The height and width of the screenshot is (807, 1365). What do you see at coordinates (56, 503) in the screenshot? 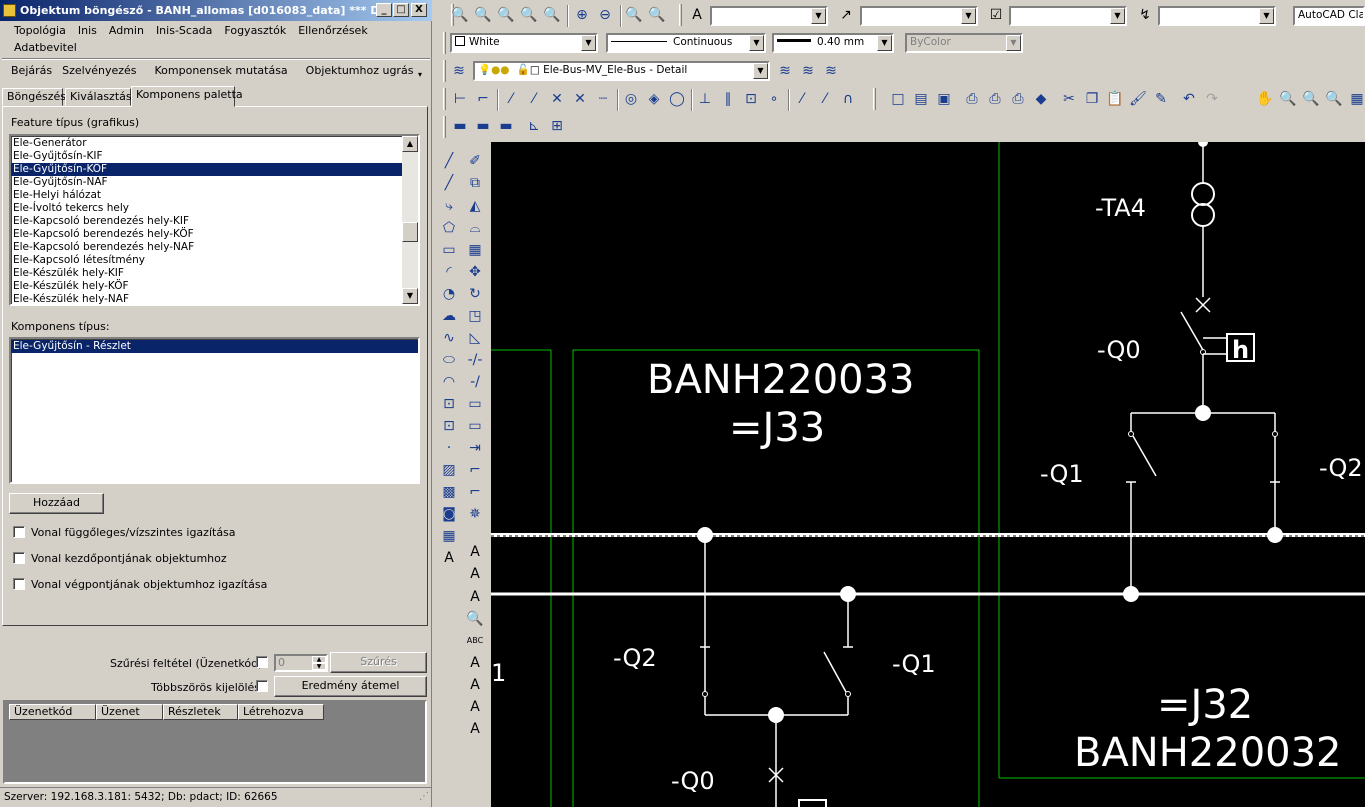
I see `add-button: Hozzáad` at bounding box center [56, 503].